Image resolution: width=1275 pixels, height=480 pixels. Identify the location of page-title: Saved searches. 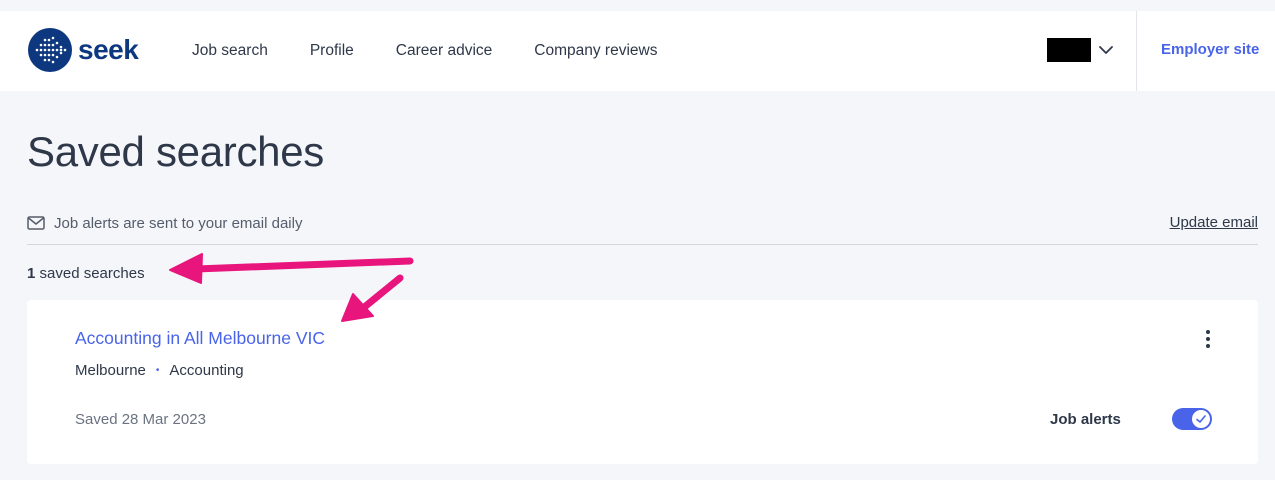
(175, 151).